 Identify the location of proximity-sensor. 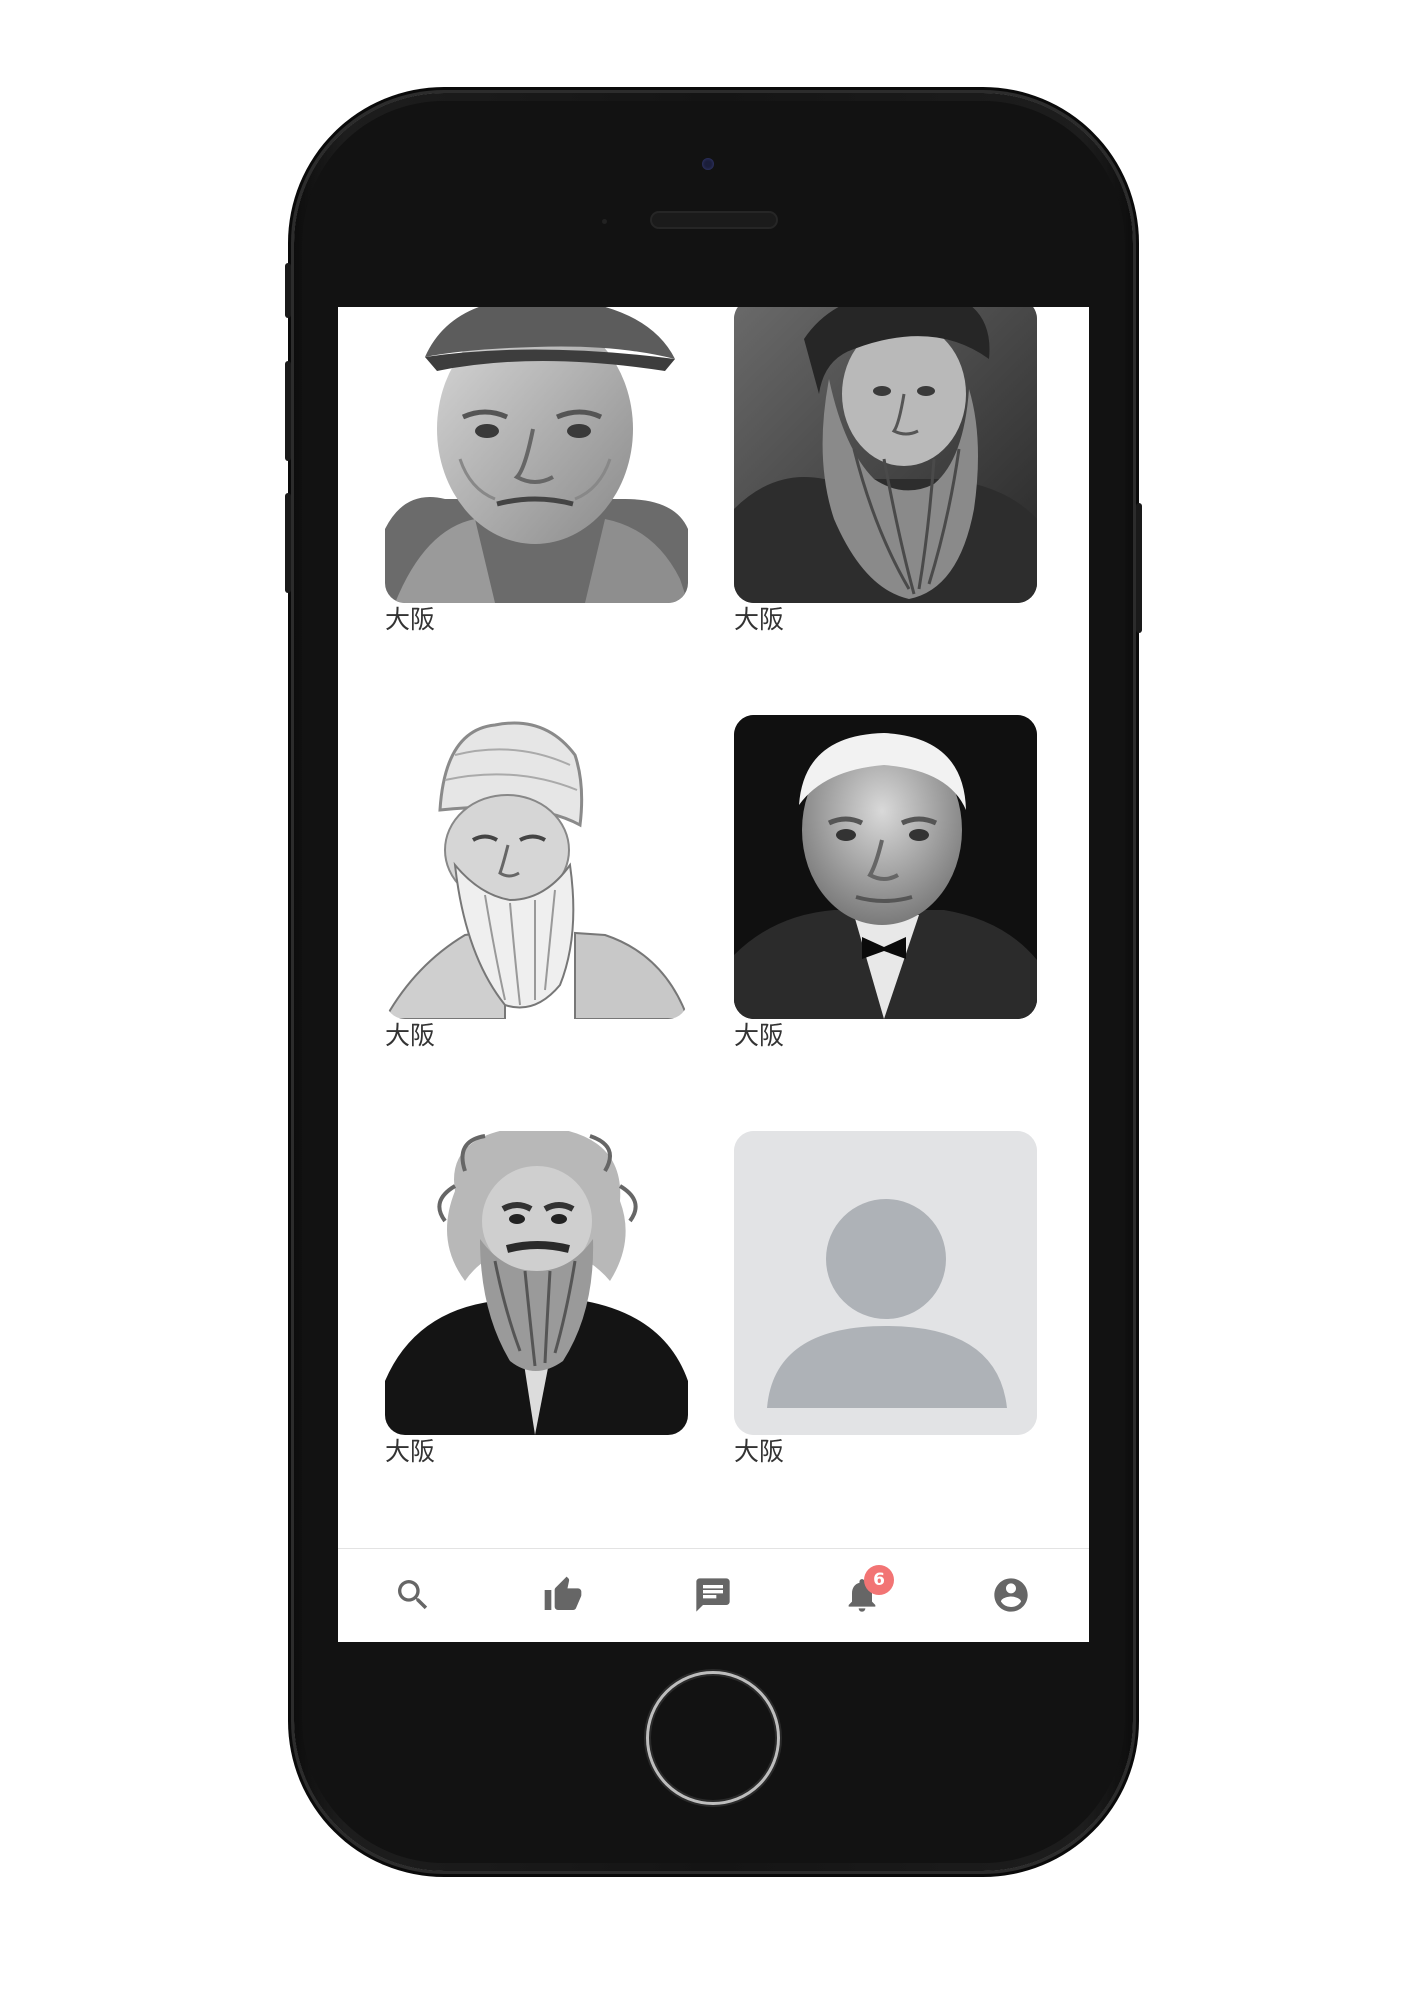
(604, 221).